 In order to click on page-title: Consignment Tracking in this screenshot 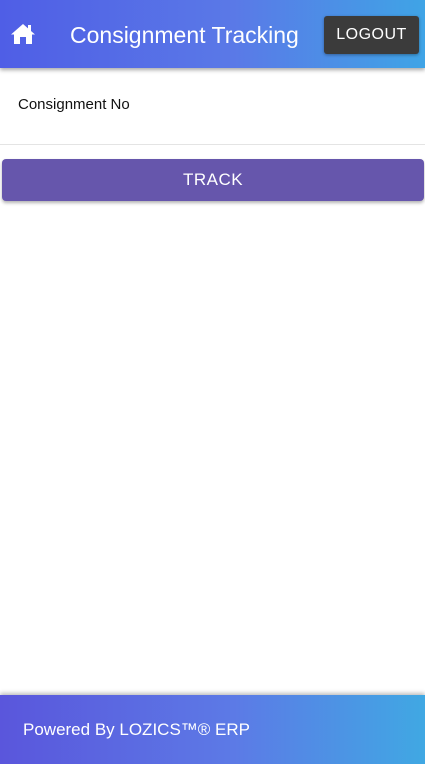, I will do `click(184, 35)`.